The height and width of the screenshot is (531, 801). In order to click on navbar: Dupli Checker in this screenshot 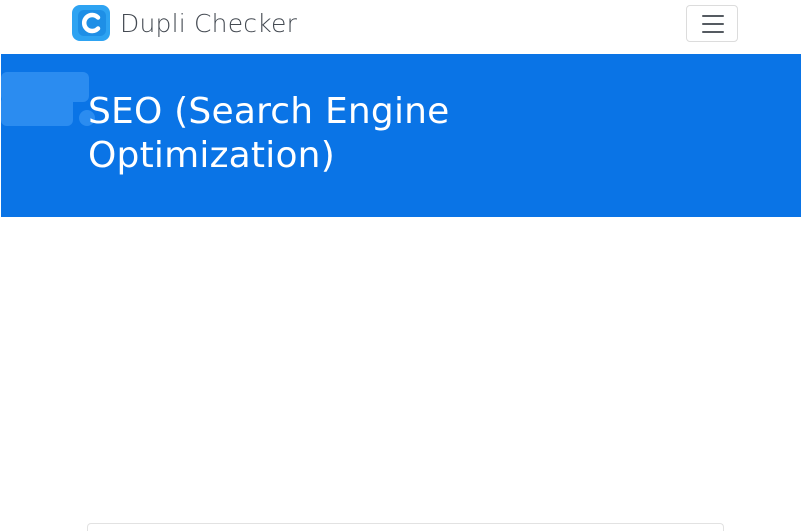, I will do `click(400, 27)`.